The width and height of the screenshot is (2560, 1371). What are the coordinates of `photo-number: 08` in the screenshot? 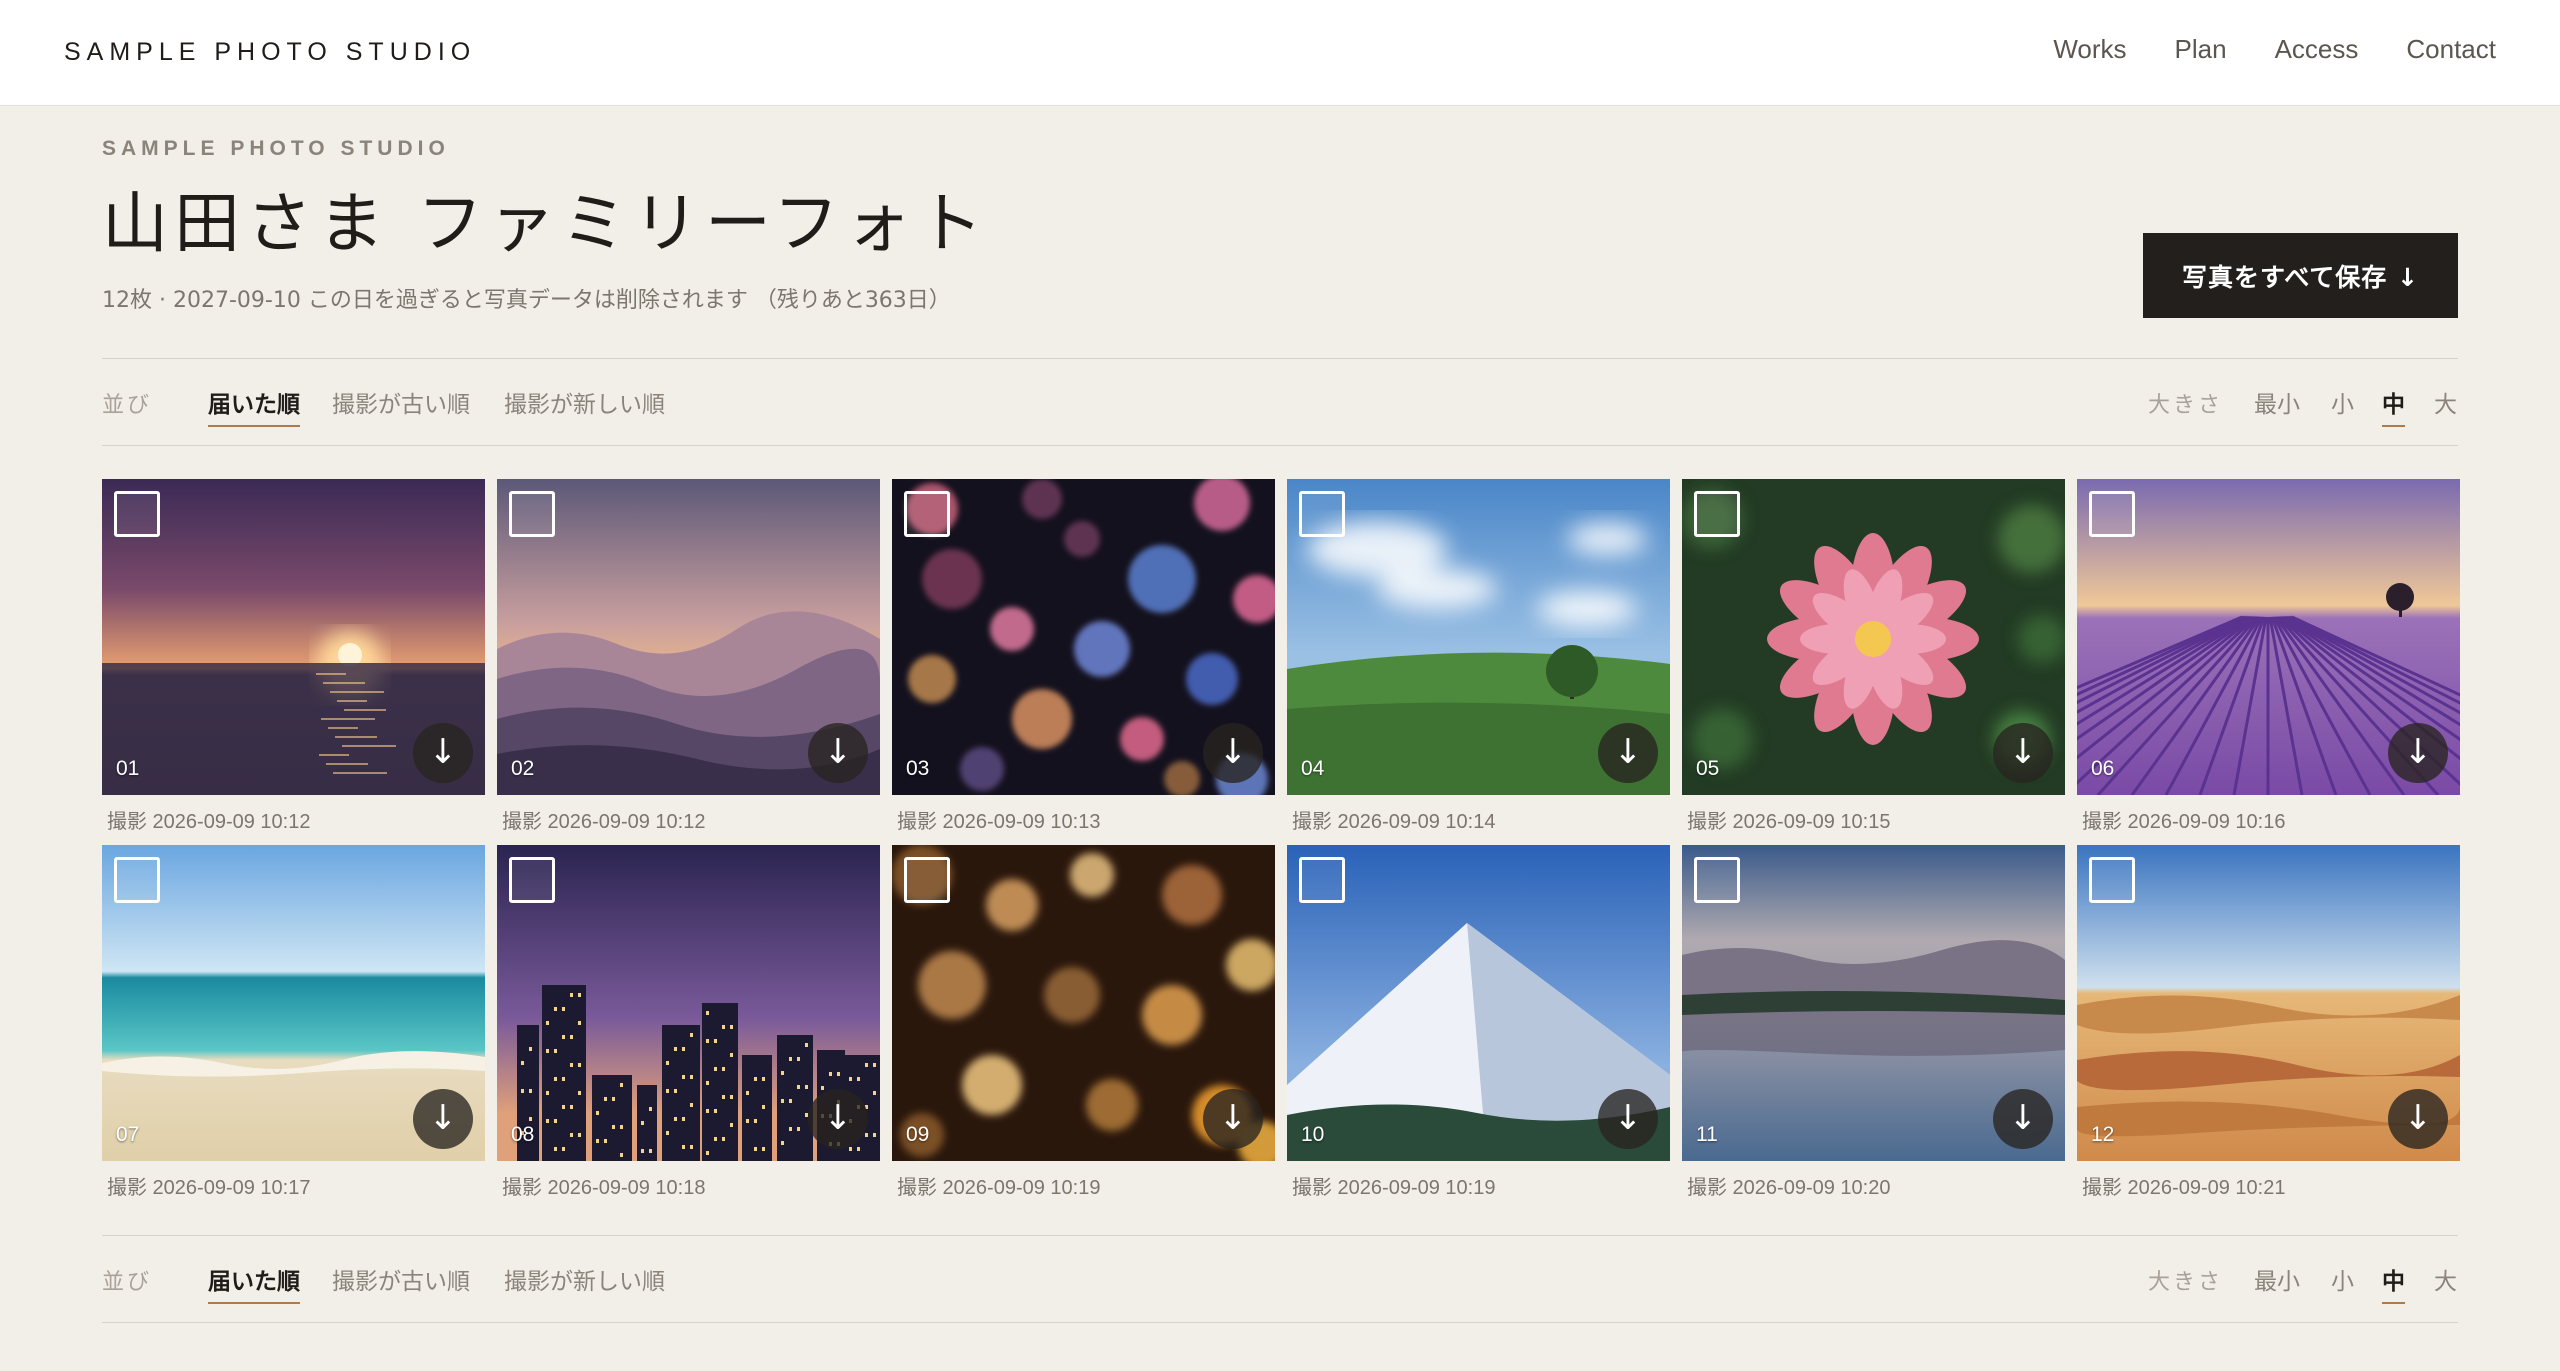 It's located at (523, 1134).